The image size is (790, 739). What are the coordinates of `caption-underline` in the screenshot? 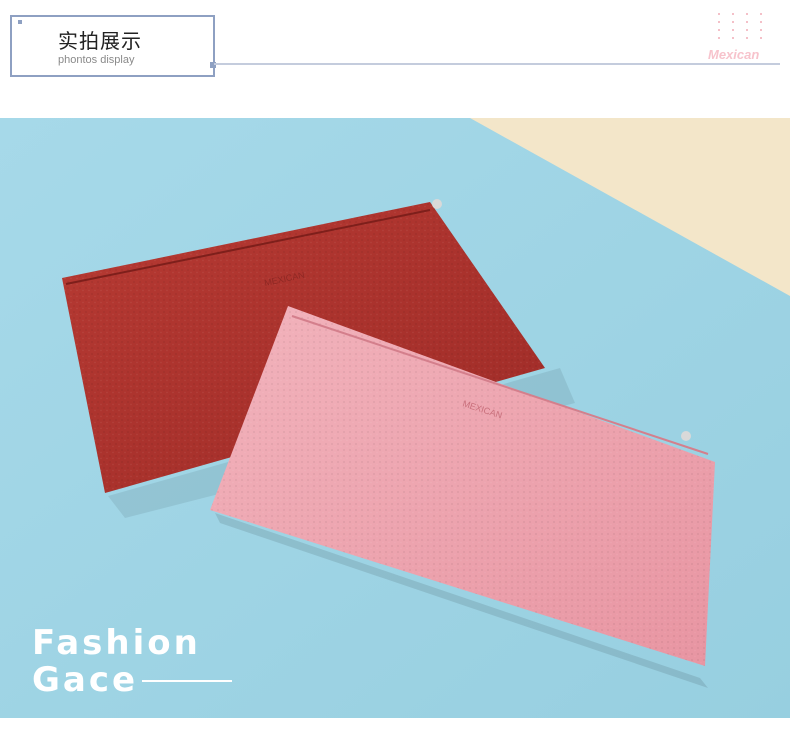 It's located at (187, 681).